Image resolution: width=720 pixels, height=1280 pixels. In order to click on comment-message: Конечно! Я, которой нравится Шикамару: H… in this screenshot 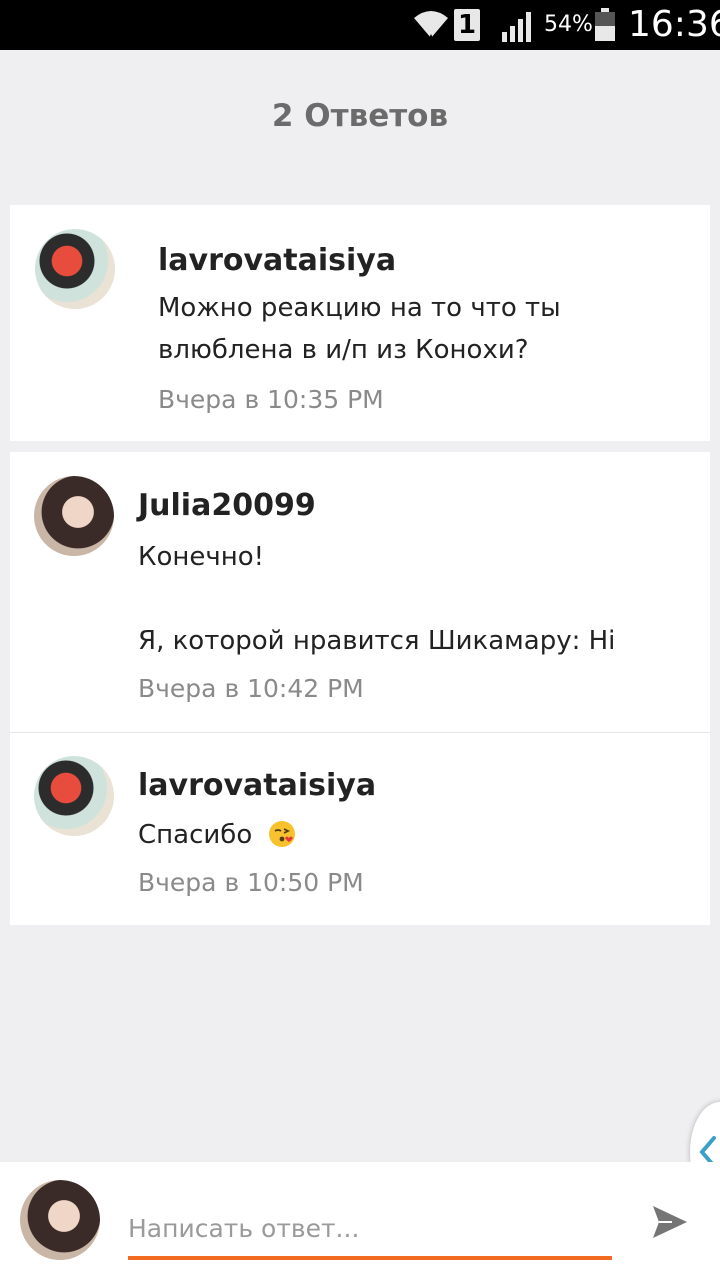, I will do `click(377, 599)`.